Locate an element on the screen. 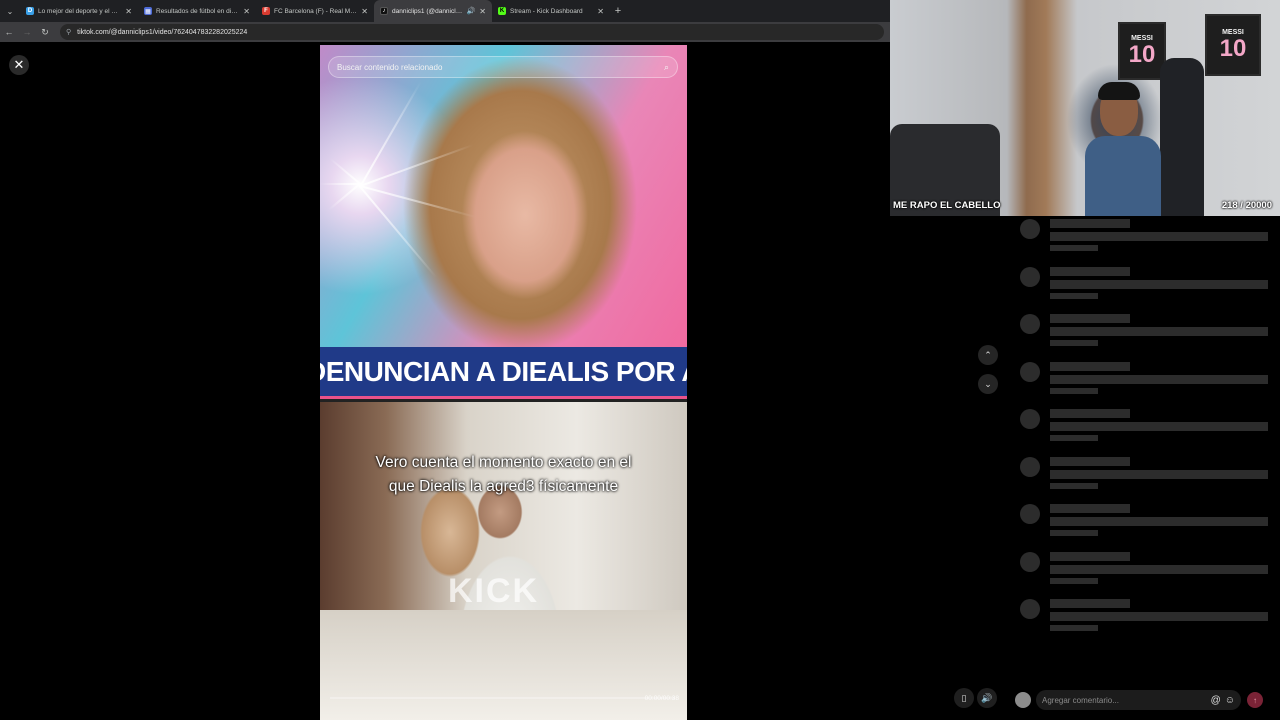 The width and height of the screenshot is (1280, 720). floor is located at coordinates (503, 665).